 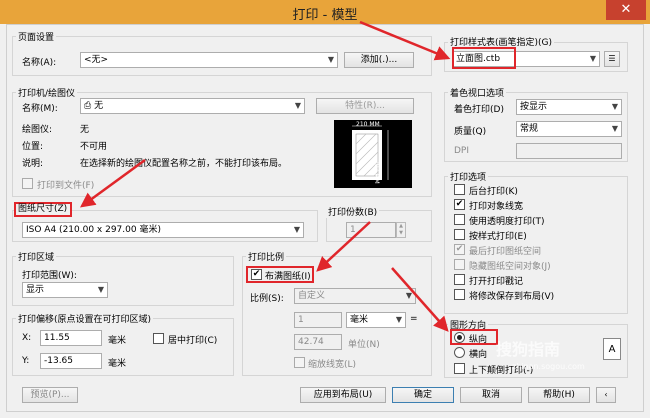 What do you see at coordinates (85, 318) in the screenshot?
I see `plot-offset-legend: 打印偏移(原点设置在可打印区域)` at bounding box center [85, 318].